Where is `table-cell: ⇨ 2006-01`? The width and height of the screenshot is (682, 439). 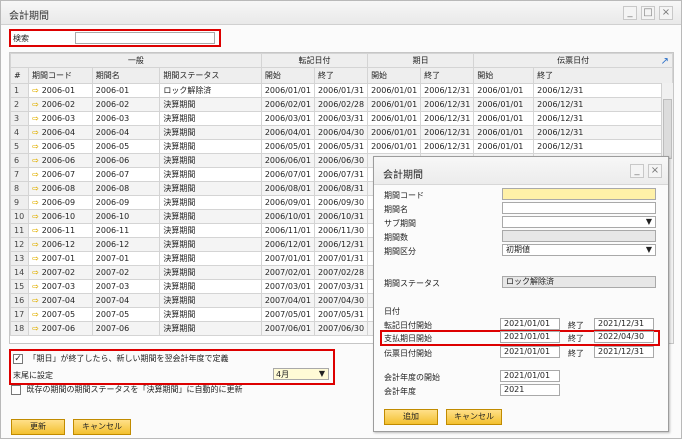 table-cell: ⇨ 2006-01 is located at coordinates (60, 90).